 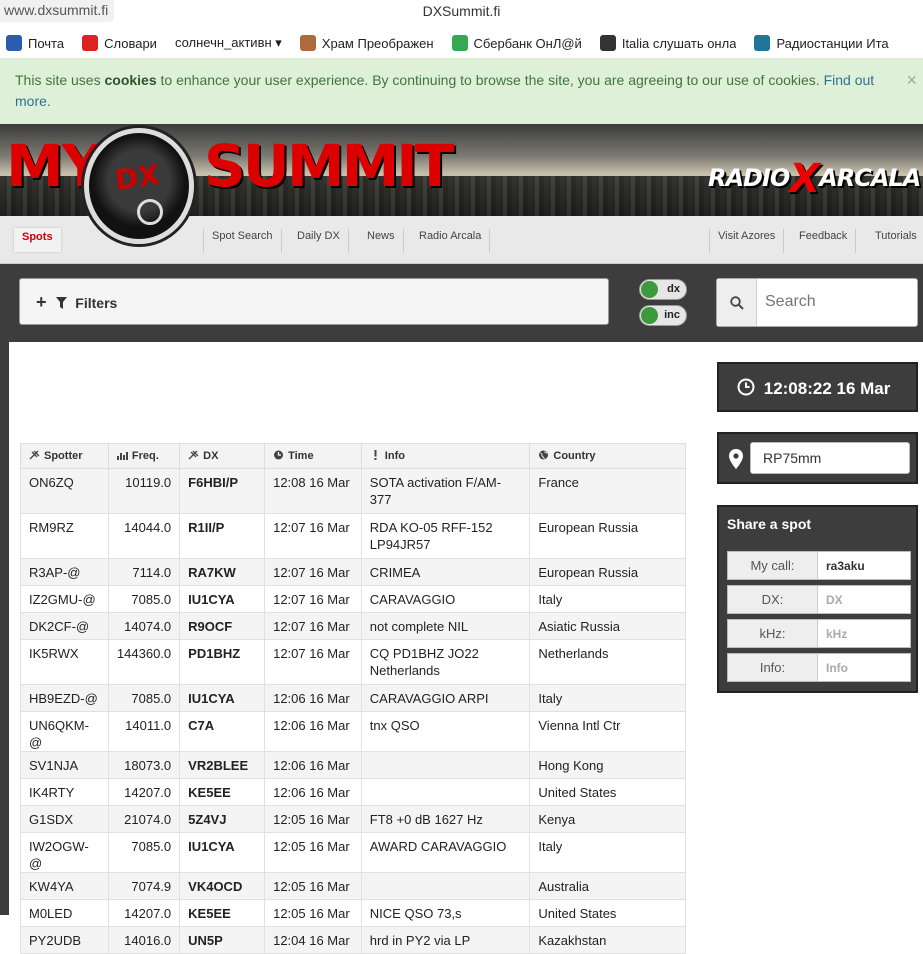 What do you see at coordinates (144, 599) in the screenshot?
I see `cell-freq: 7085.0` at bounding box center [144, 599].